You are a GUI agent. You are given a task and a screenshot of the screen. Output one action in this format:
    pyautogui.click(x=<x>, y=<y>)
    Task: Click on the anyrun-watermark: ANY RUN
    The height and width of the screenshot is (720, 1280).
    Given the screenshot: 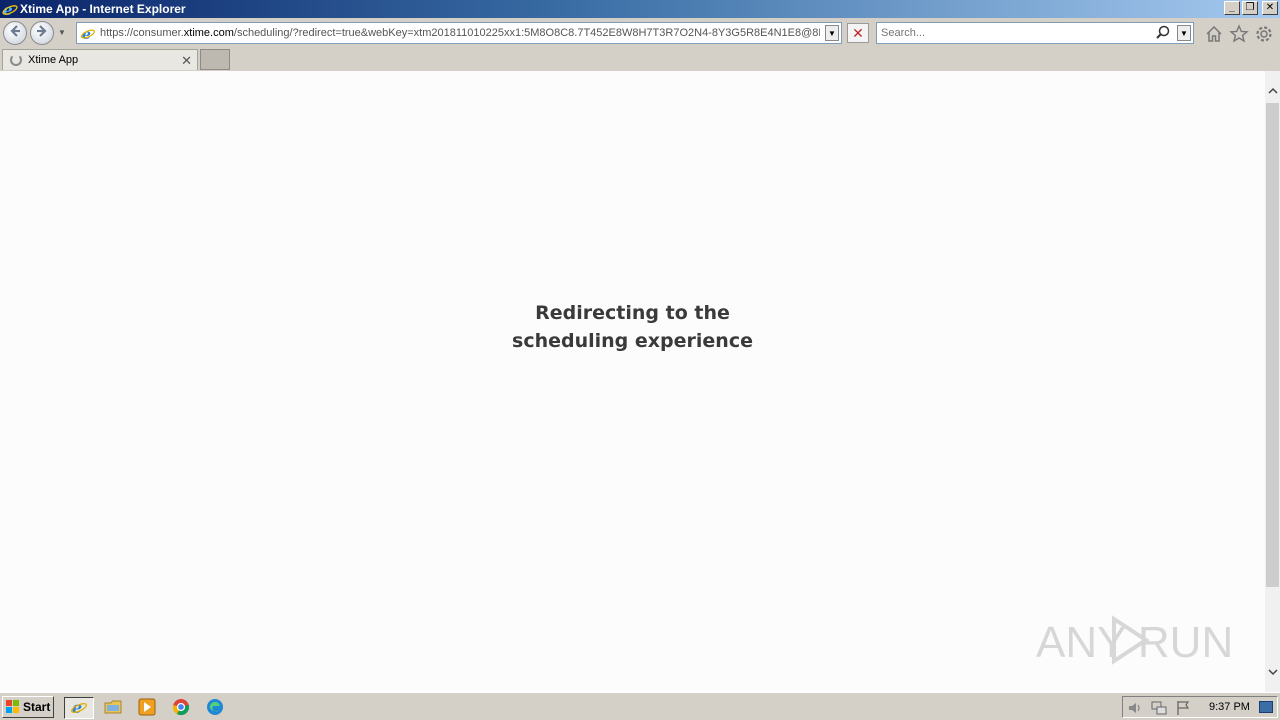 What is the action you would take?
    pyautogui.click(x=1136, y=640)
    